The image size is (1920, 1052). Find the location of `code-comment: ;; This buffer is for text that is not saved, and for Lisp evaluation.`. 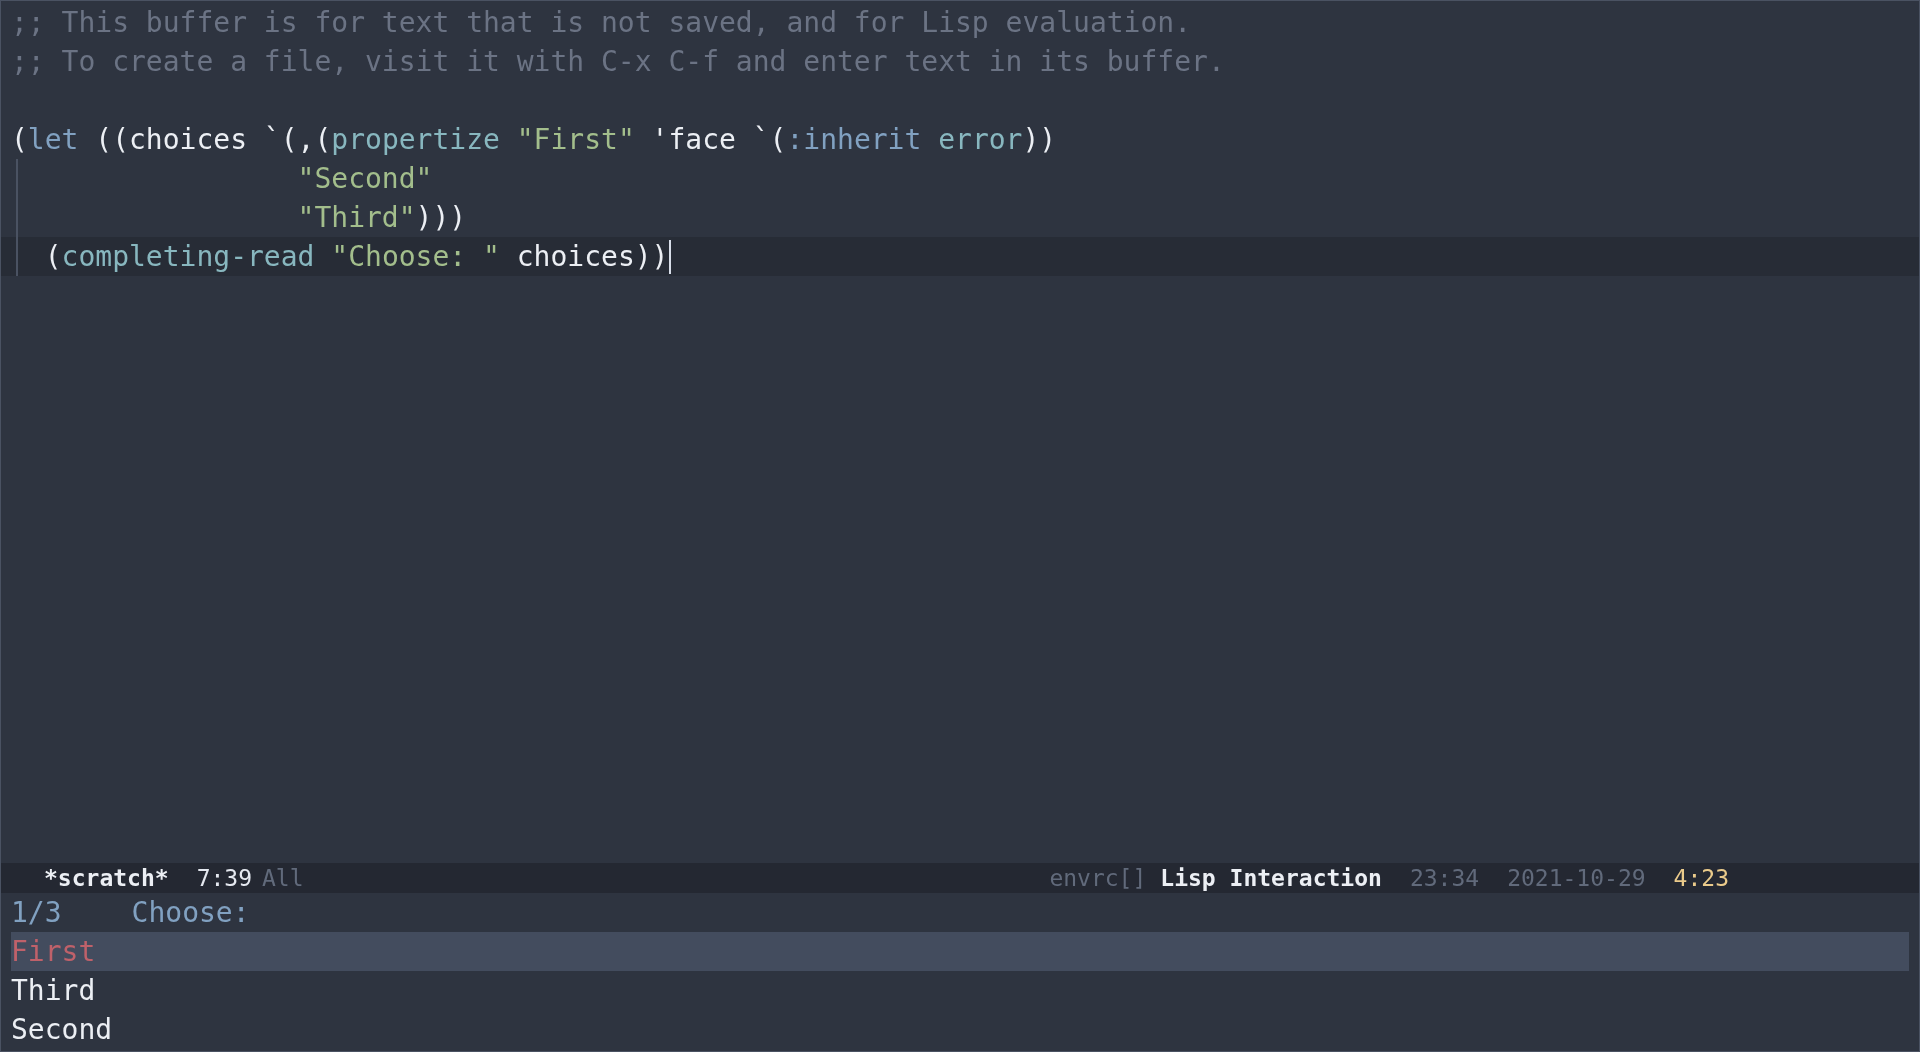

code-comment: ;; This buffer is for text that is not saved, and for Lisp evaluation. is located at coordinates (601, 23).